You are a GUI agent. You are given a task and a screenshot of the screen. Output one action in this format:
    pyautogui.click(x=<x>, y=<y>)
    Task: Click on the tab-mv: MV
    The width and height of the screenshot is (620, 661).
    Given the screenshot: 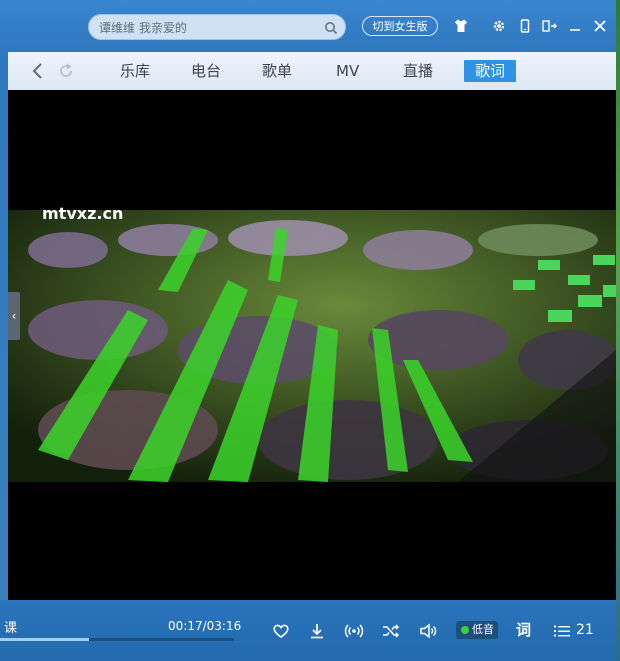 What is the action you would take?
    pyautogui.click(x=347, y=71)
    